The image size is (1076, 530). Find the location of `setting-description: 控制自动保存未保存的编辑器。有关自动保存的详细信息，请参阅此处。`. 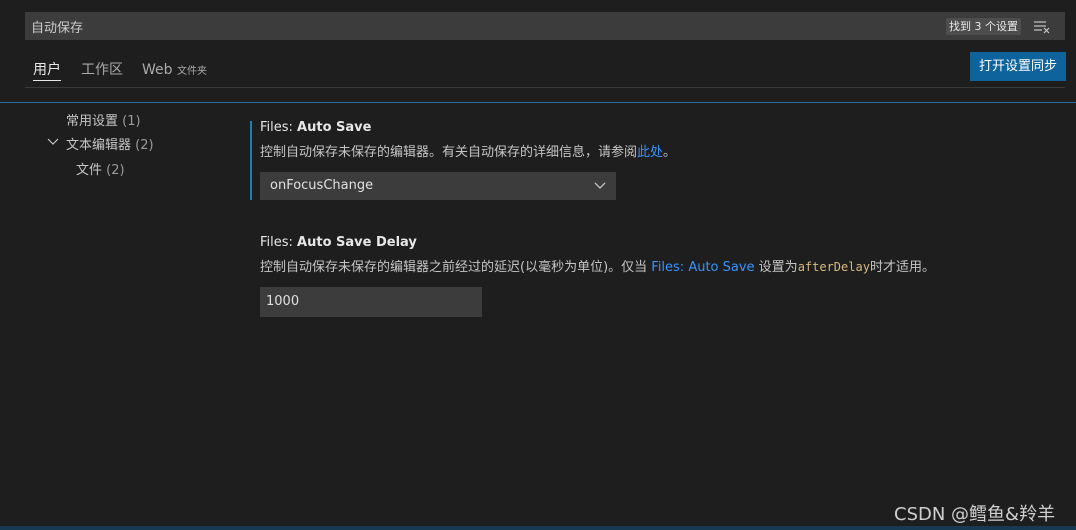

setting-description: 控制自动保存未保存的编辑器。有关自动保存的详细信息，请参阅此处。 is located at coordinates (468, 150).